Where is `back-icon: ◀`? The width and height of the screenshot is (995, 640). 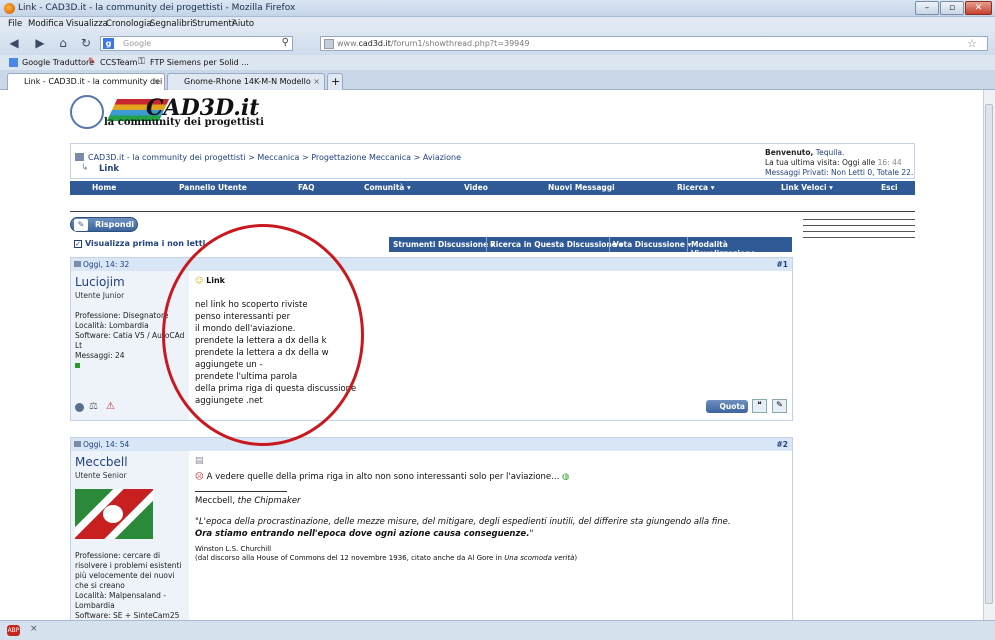
back-icon: ◀ is located at coordinates (14, 43).